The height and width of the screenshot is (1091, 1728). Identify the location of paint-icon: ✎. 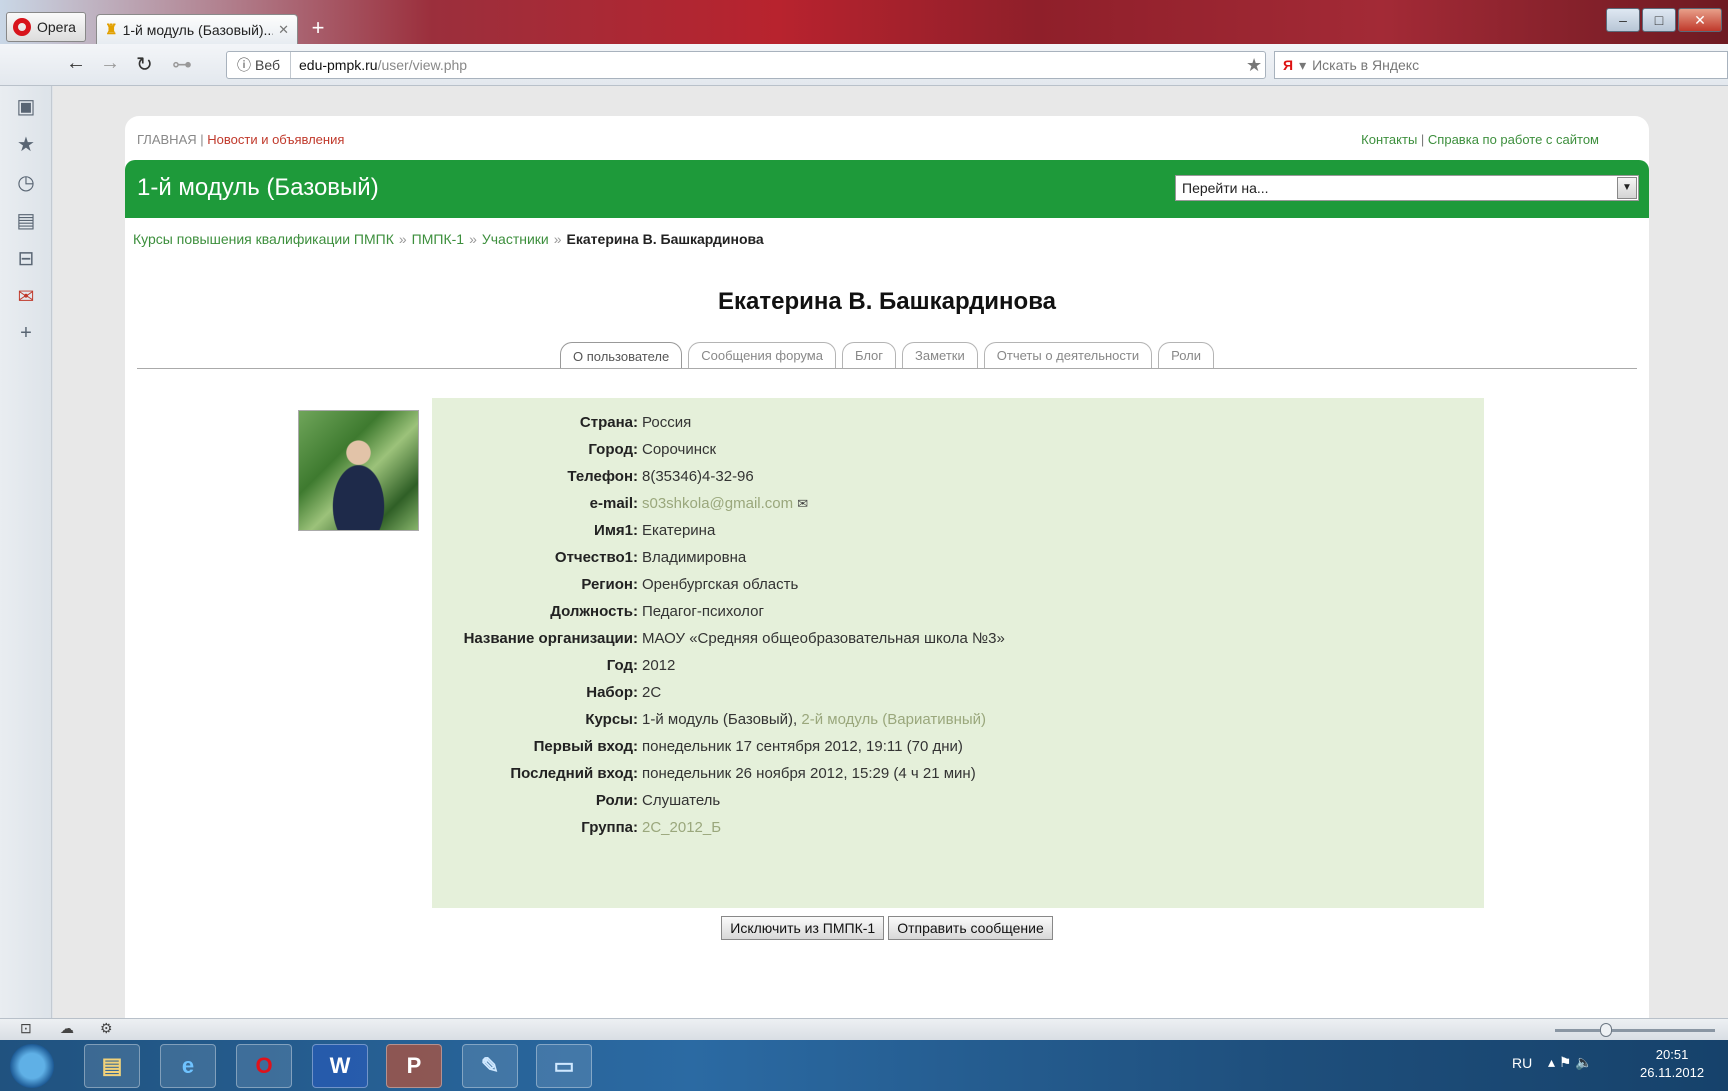
(490, 1066).